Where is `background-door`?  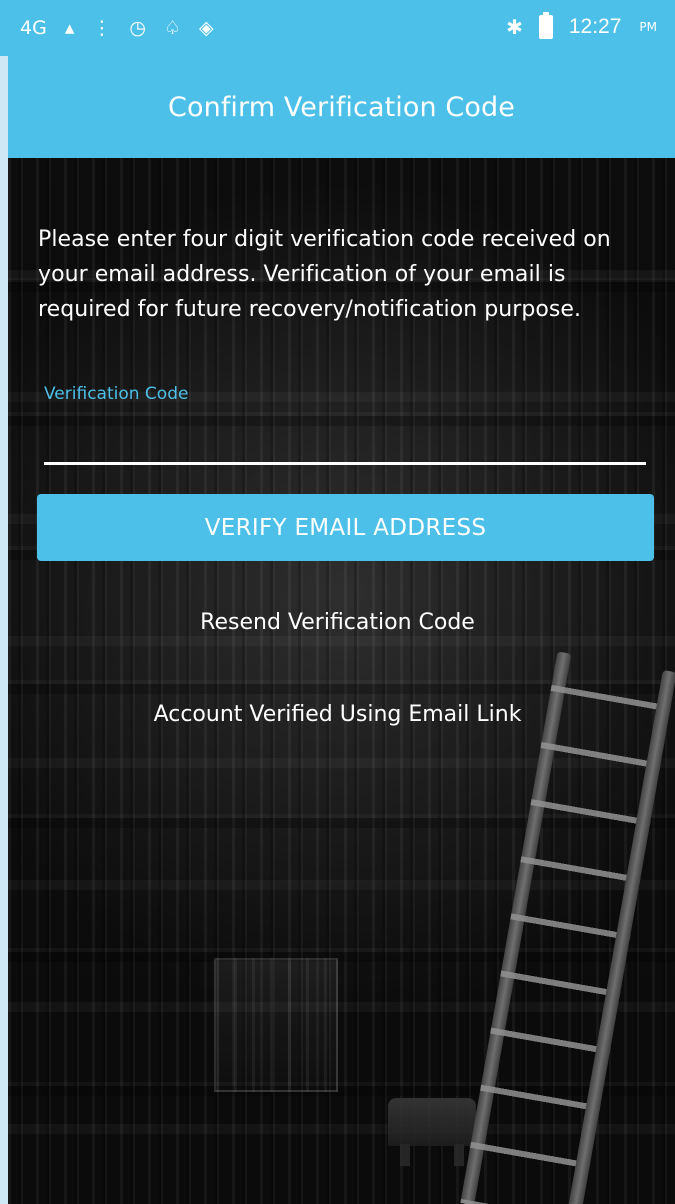
background-door is located at coordinates (276, 1025).